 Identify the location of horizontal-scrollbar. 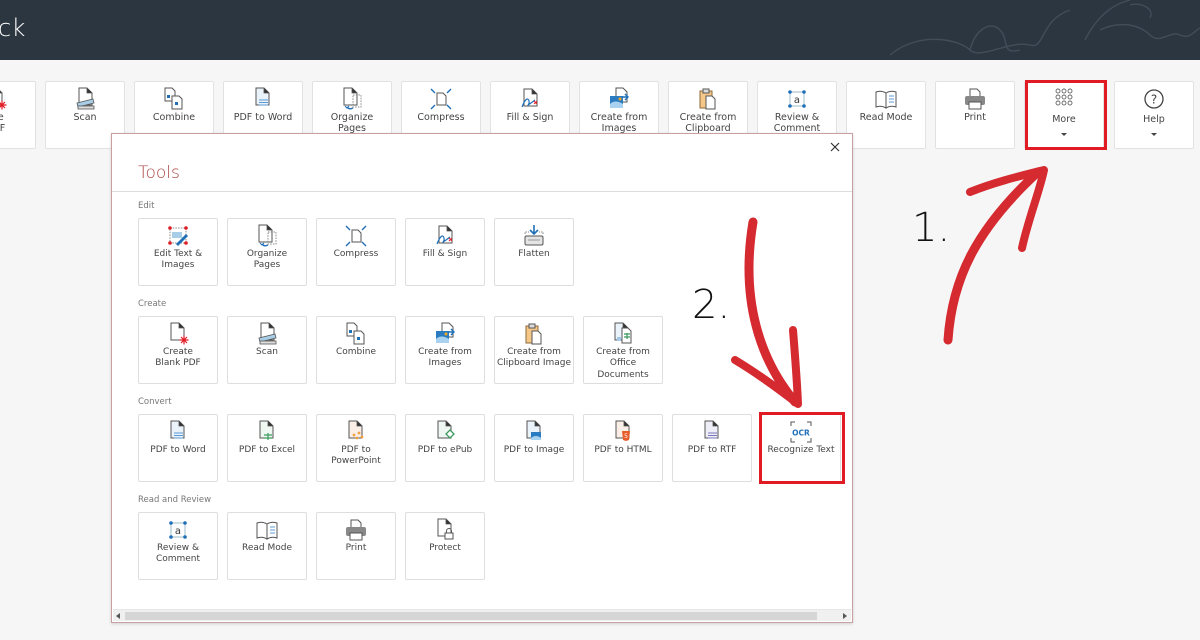
(482, 615).